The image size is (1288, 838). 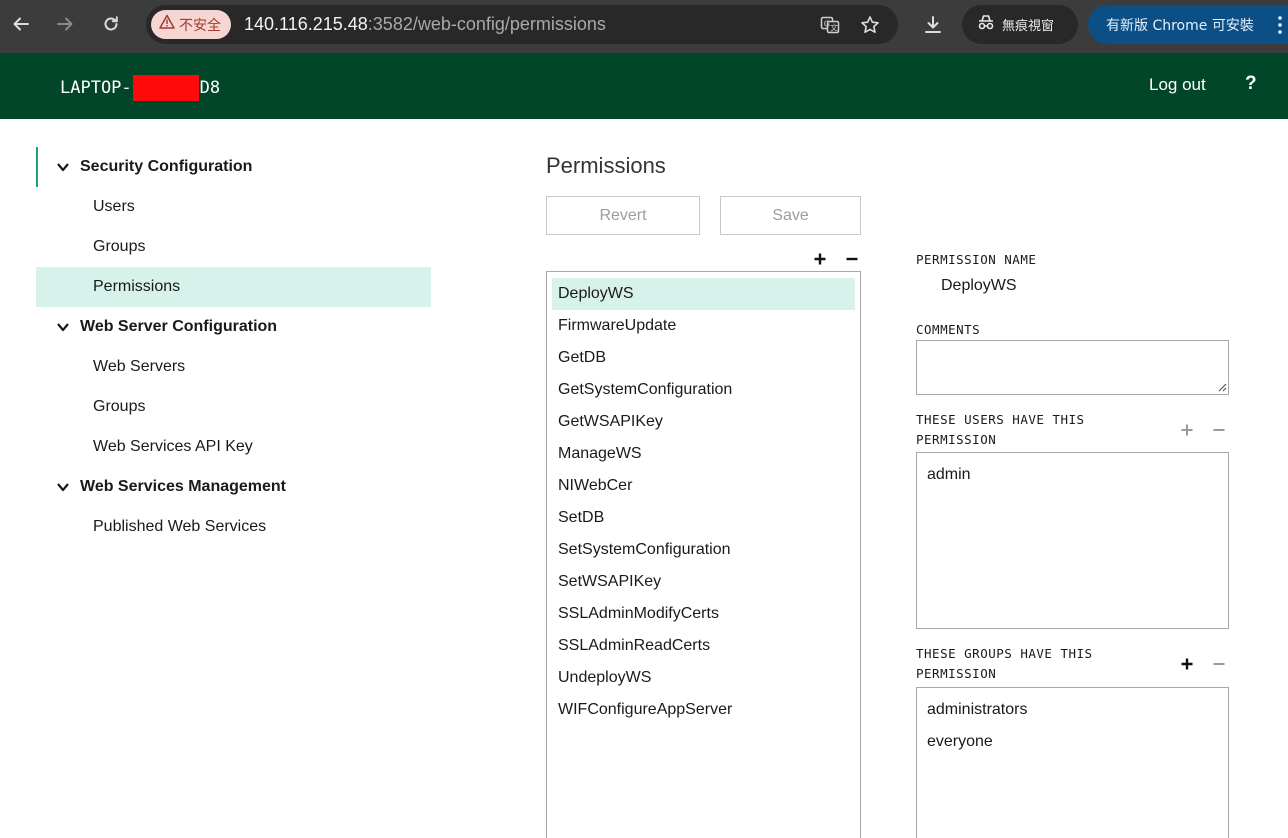 What do you see at coordinates (65, 24) in the screenshot?
I see `forward-arrow-icon` at bounding box center [65, 24].